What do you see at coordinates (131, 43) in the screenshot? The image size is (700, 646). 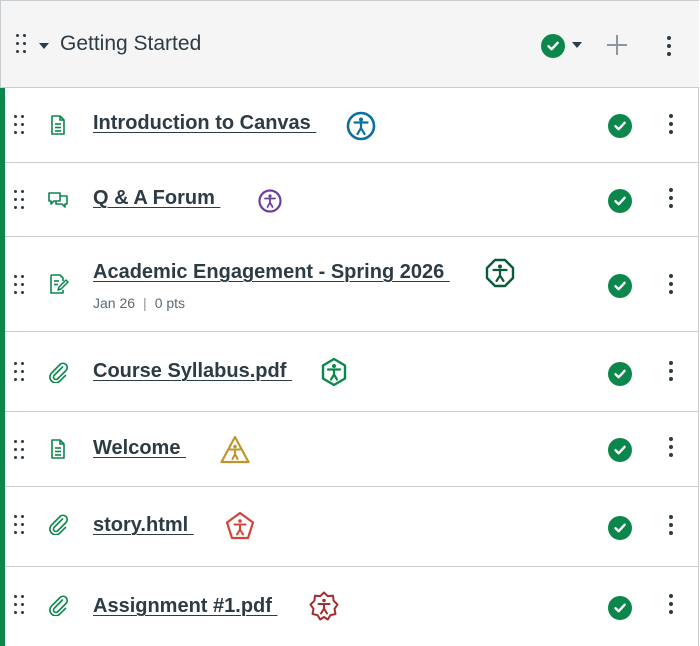 I see `module-title: Getting Started` at bounding box center [131, 43].